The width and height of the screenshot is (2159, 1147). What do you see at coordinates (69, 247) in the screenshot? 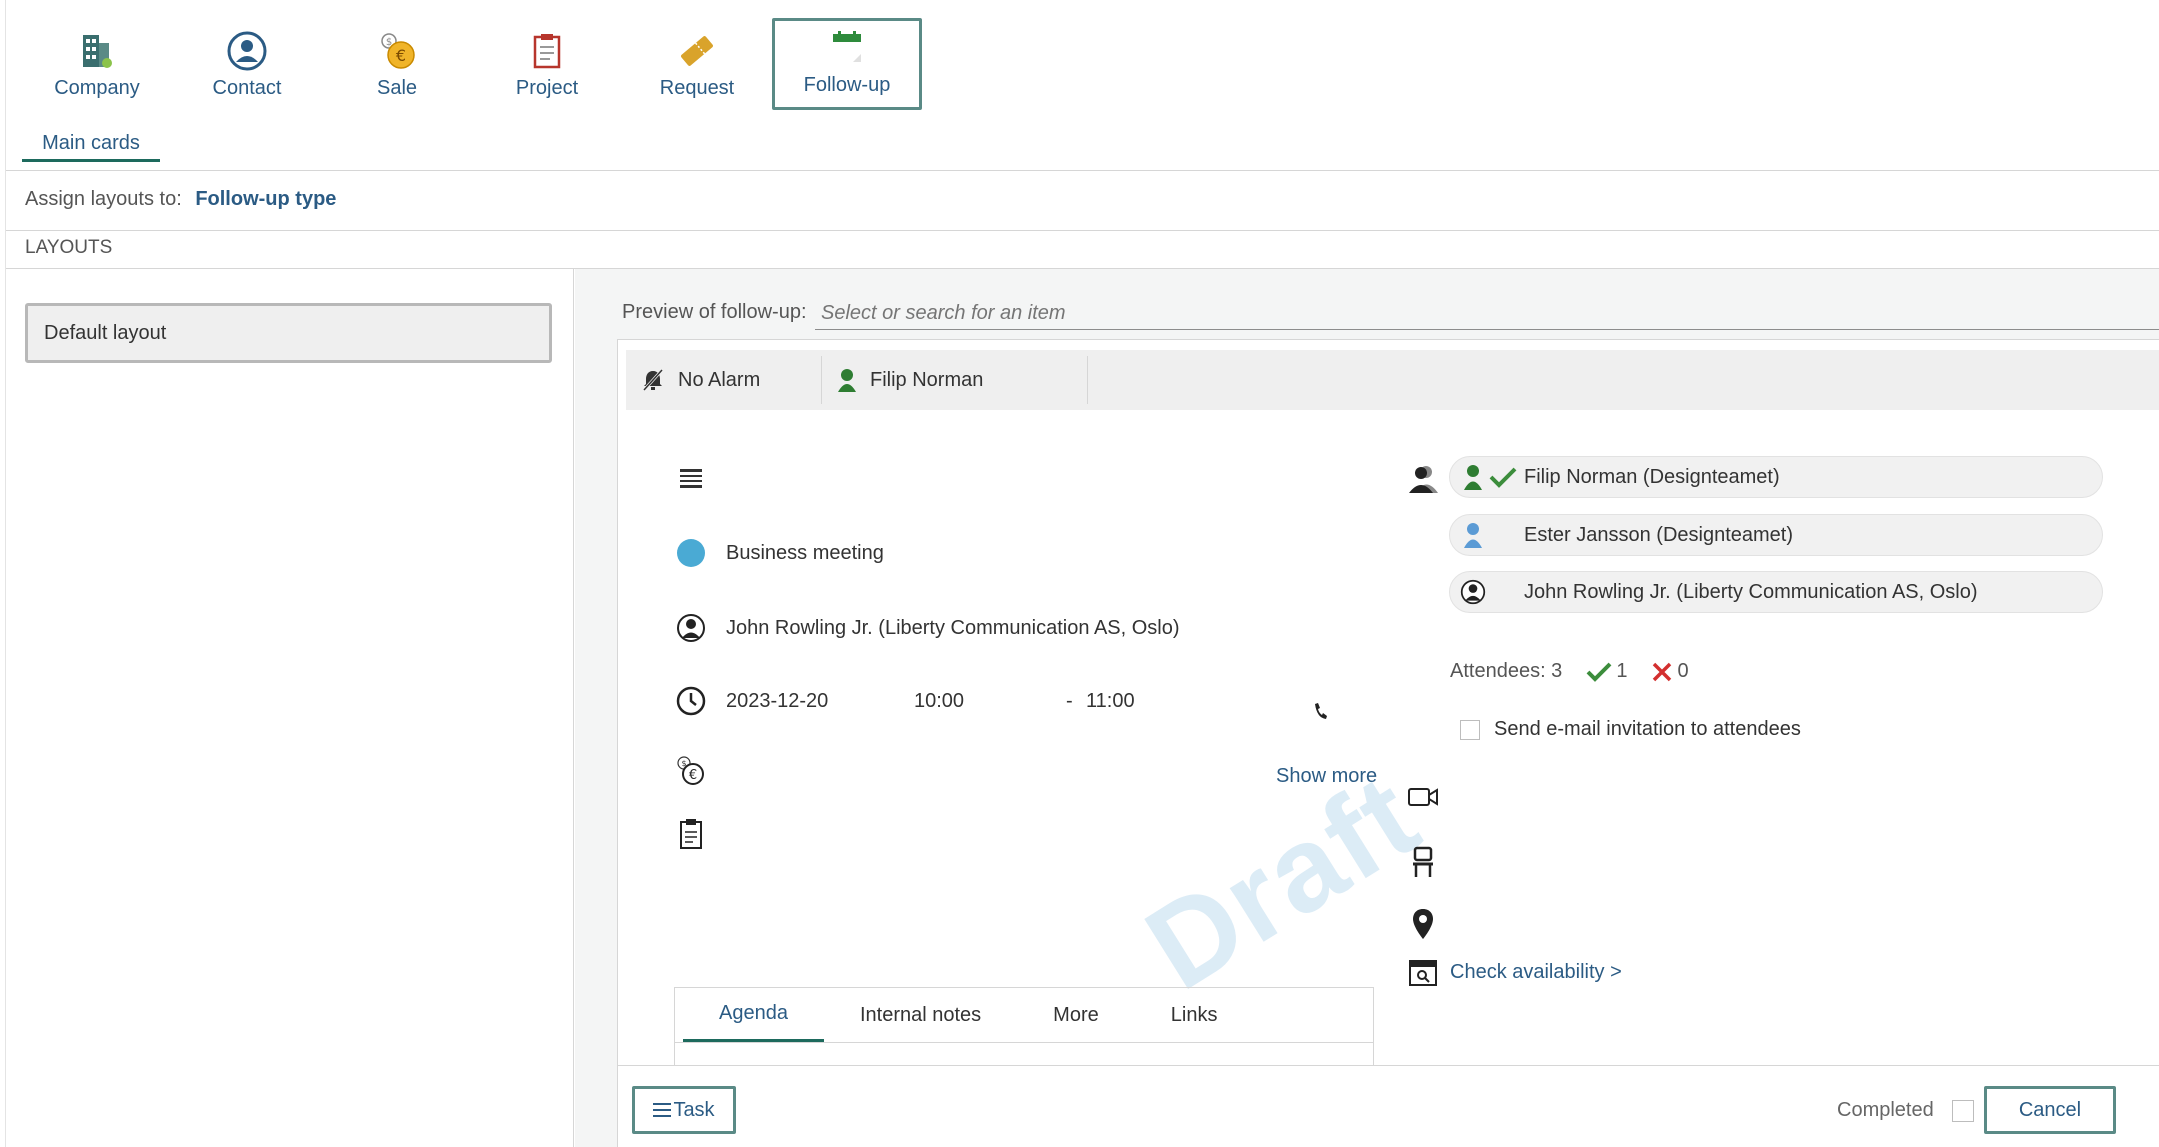
I see `layouts-heading: LAYOUTS` at bounding box center [69, 247].